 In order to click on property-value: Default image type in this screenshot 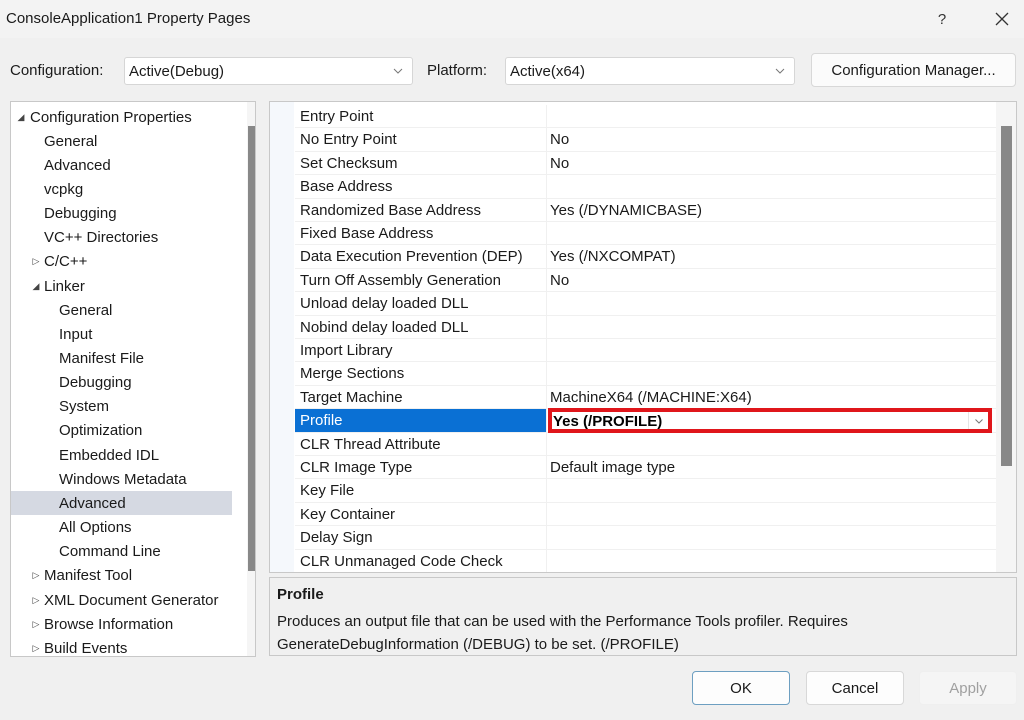, I will do `click(612, 467)`.